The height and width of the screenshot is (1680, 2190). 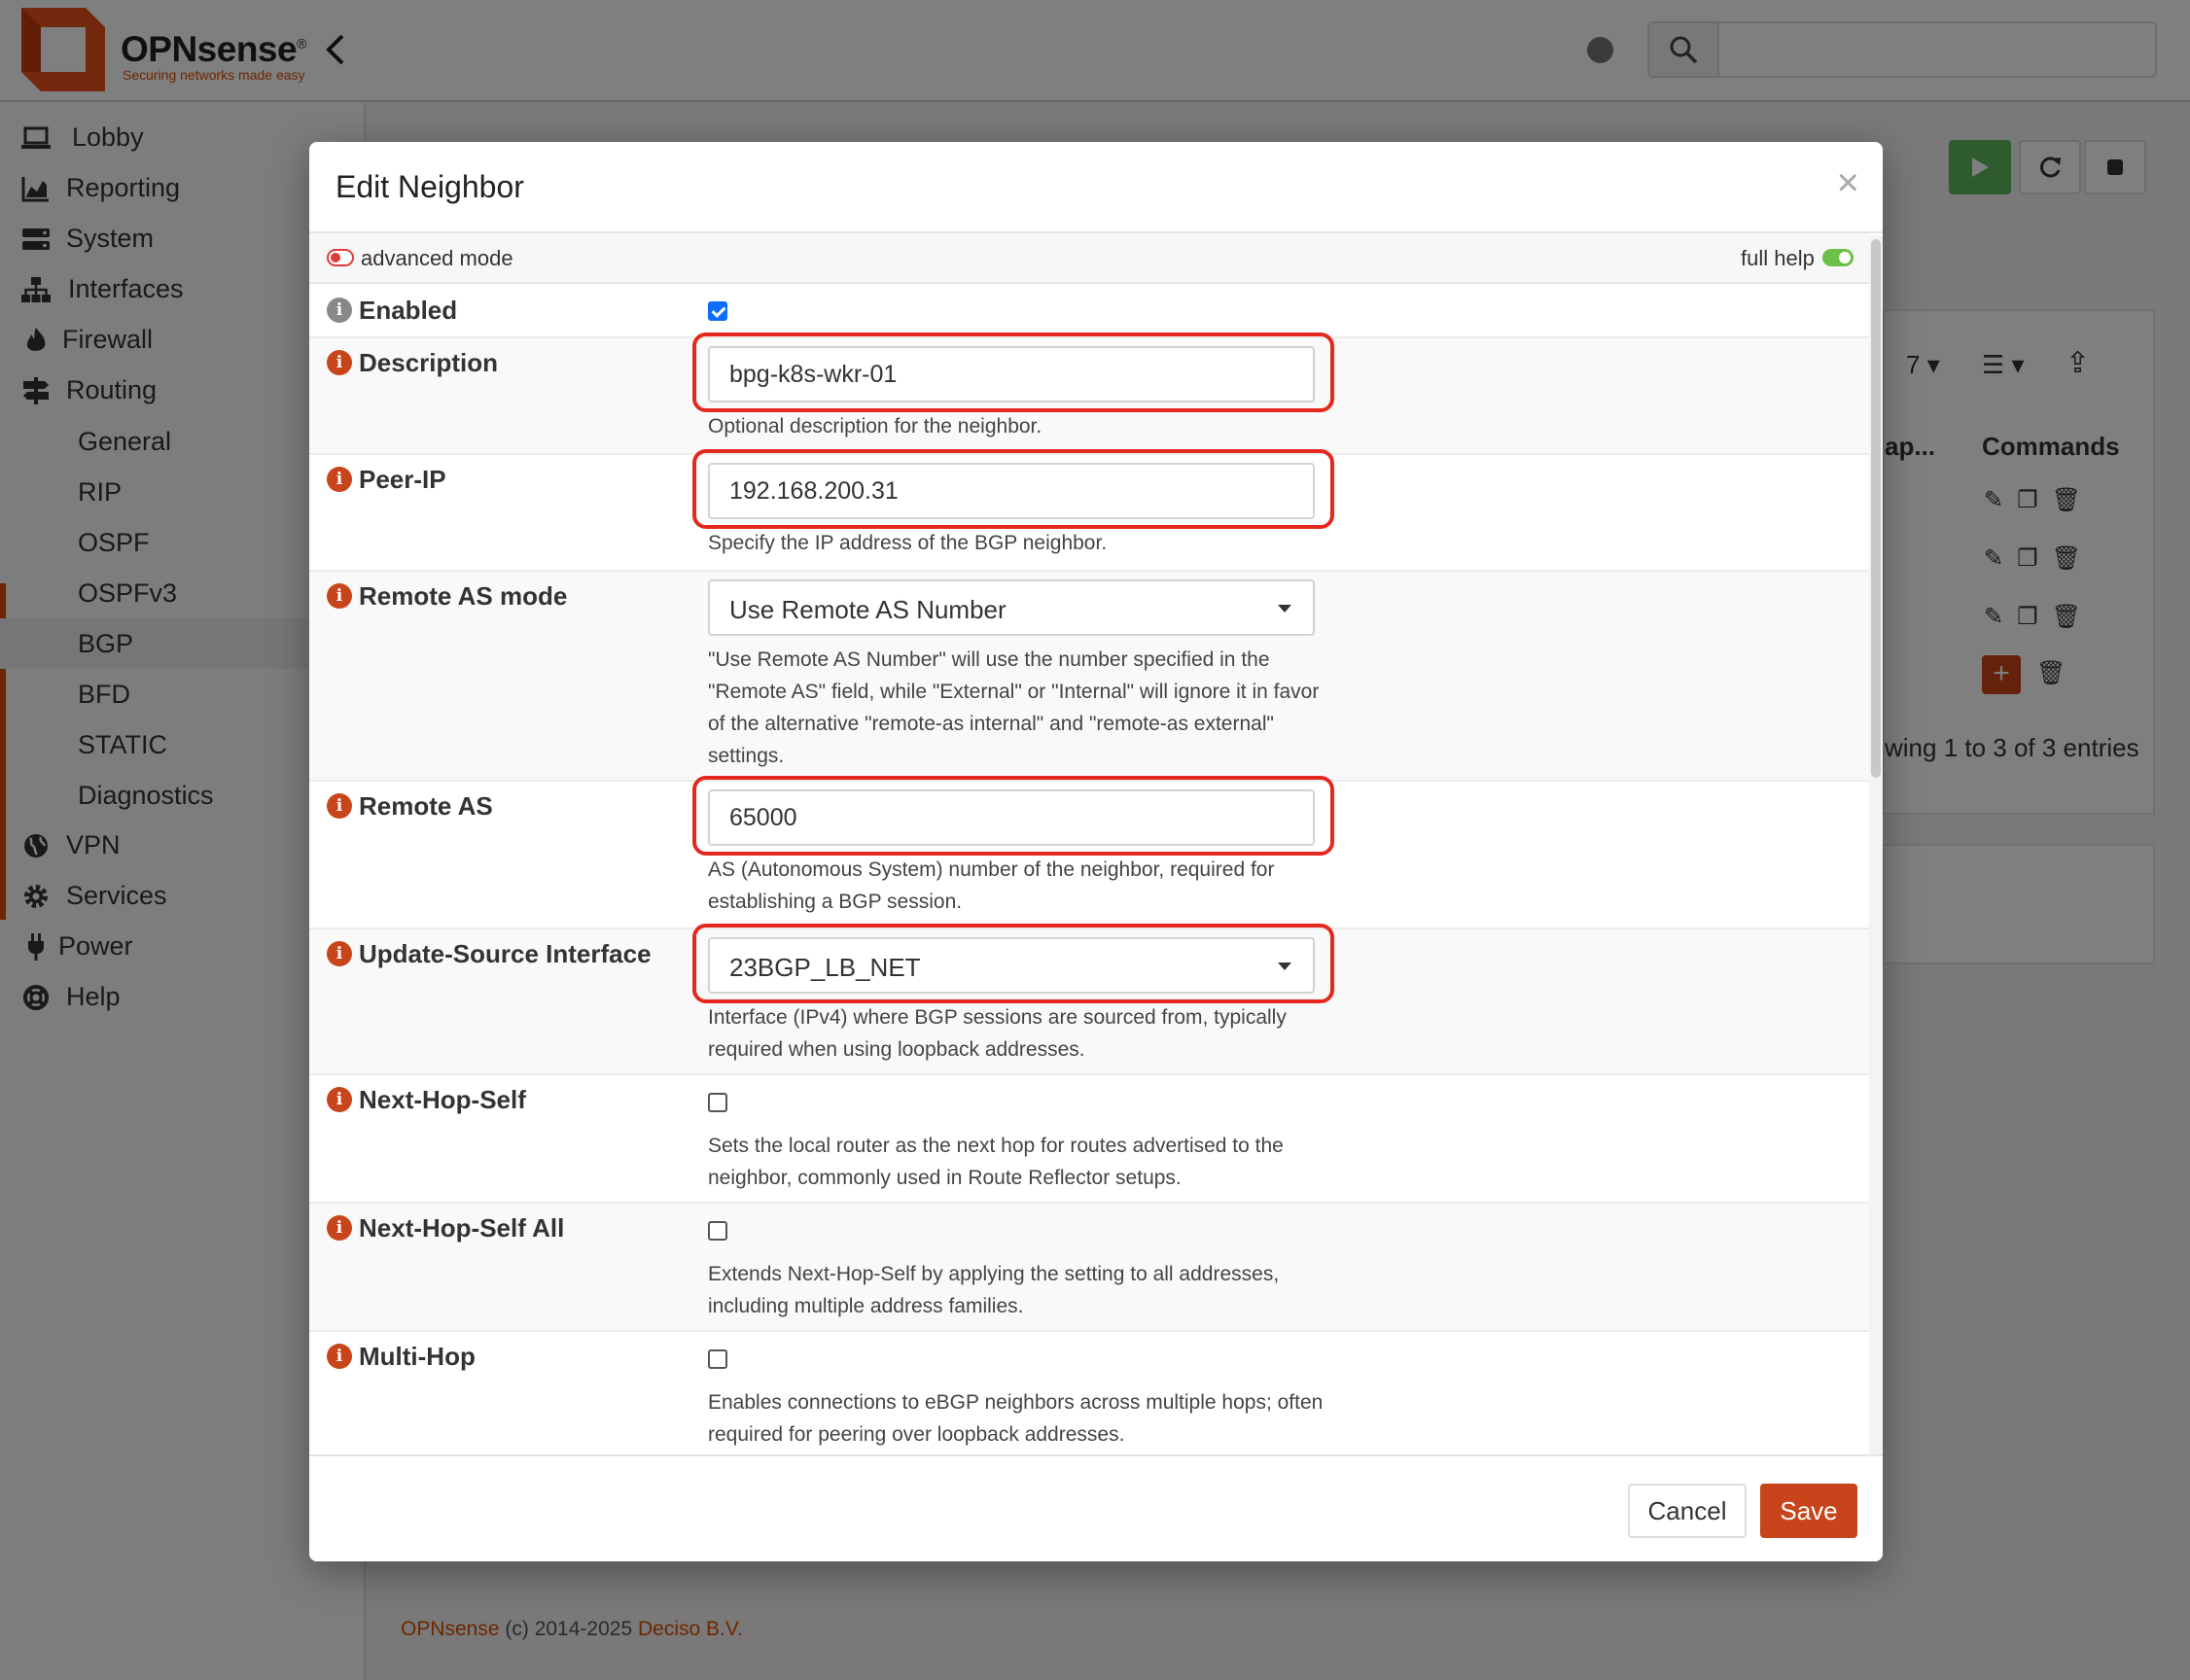 I want to click on select-value: Use Remote AS Number, so click(x=868, y=609).